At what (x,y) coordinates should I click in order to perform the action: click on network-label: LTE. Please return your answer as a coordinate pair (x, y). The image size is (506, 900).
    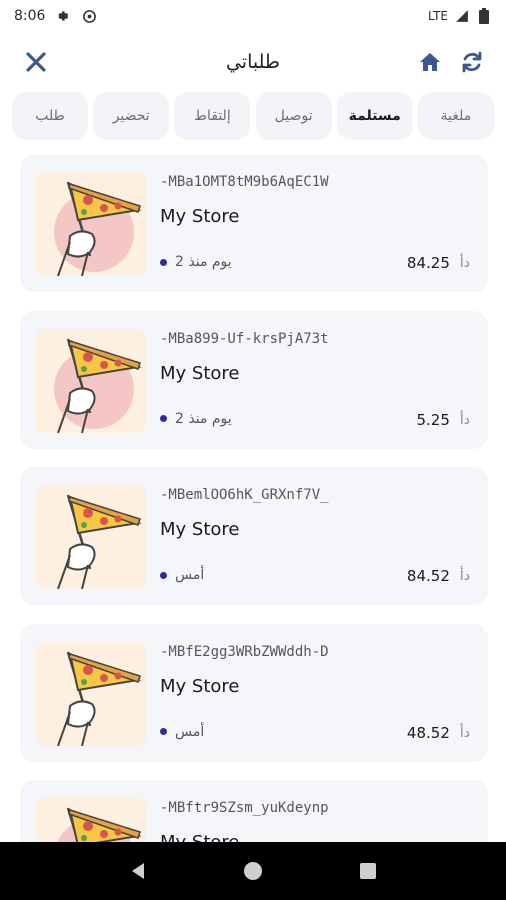
    Looking at the image, I should click on (438, 16).